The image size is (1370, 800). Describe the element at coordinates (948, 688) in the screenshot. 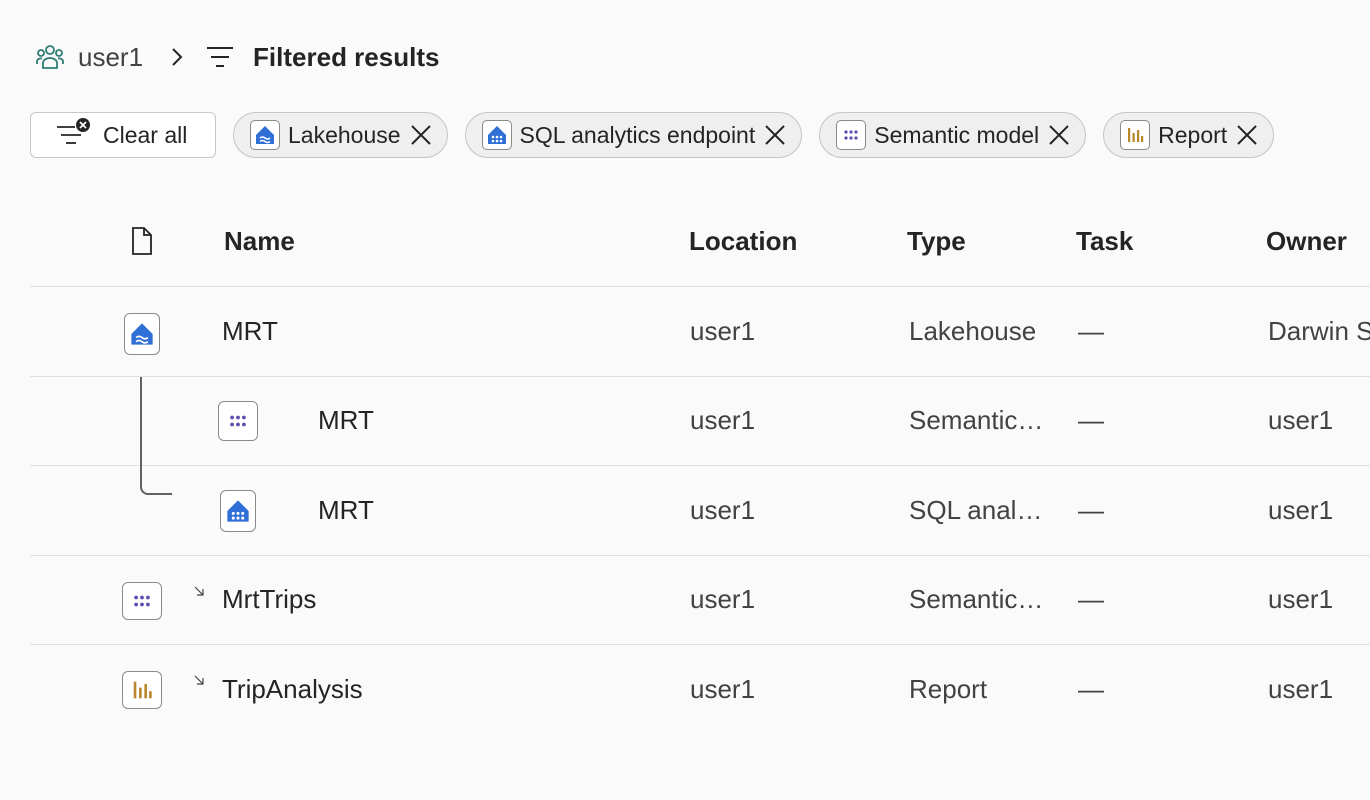

I see `row-type: Report` at that location.